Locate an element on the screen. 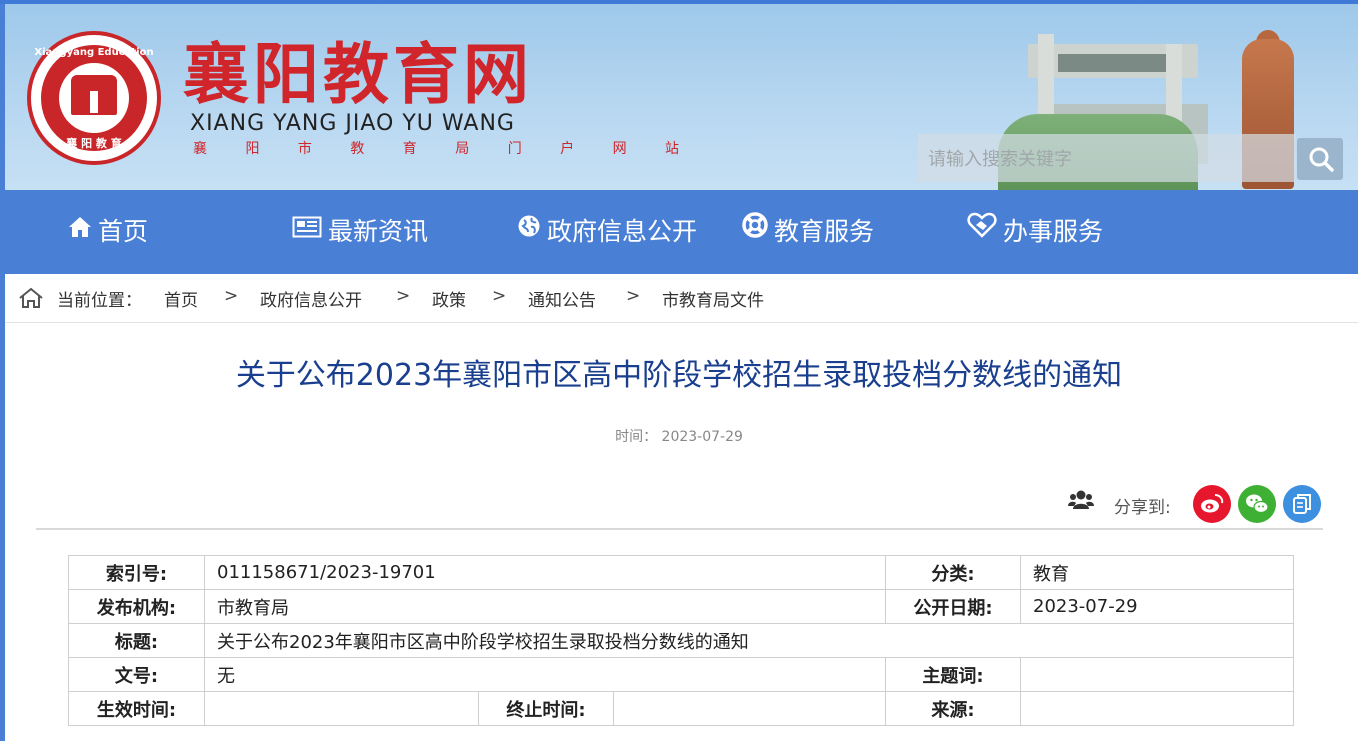 This screenshot has height=741, width=1358. publisher-value: 市教育局 is located at coordinates (545, 606).